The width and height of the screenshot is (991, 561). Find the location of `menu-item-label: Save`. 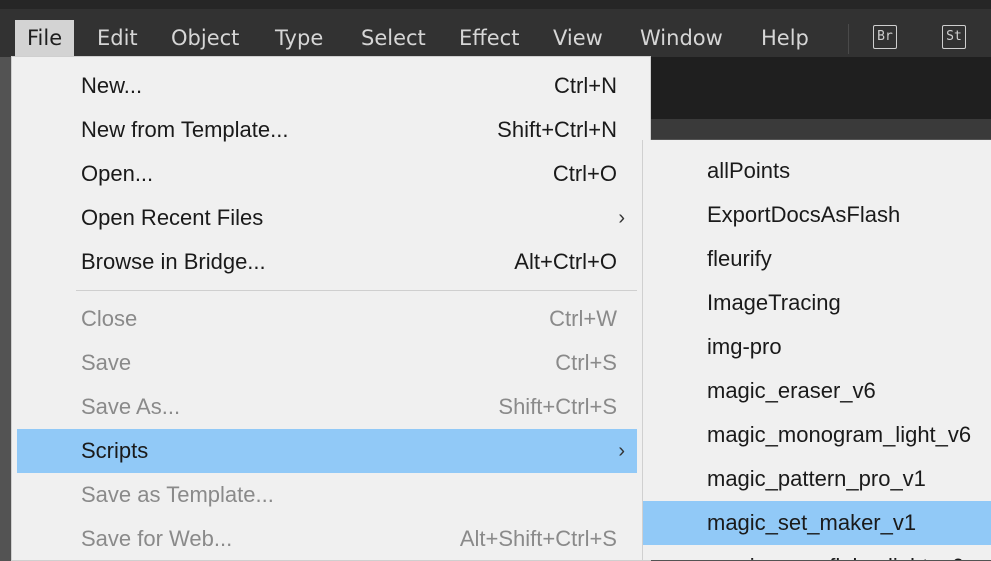

menu-item-label: Save is located at coordinates (106, 362).